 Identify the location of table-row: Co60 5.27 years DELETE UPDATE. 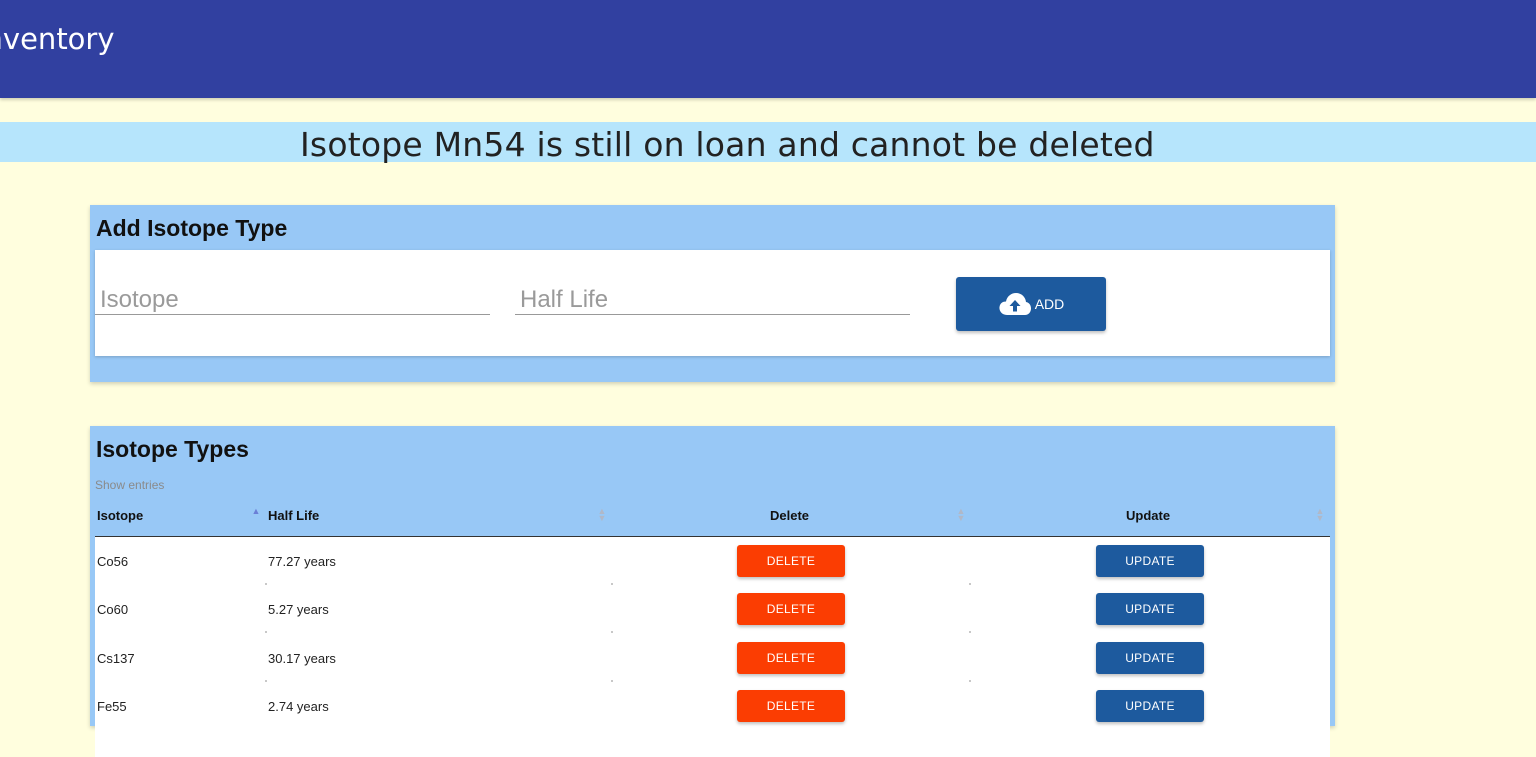
(712, 609).